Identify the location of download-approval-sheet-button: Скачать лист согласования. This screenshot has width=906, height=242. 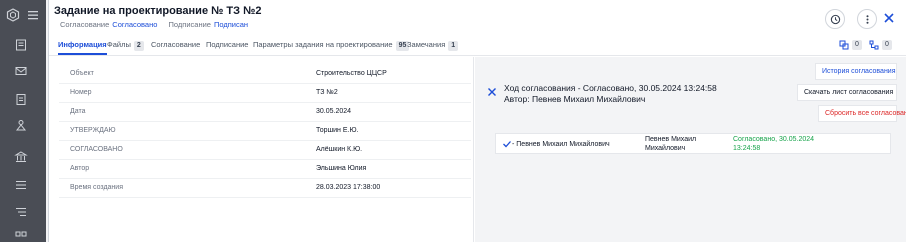
(847, 92).